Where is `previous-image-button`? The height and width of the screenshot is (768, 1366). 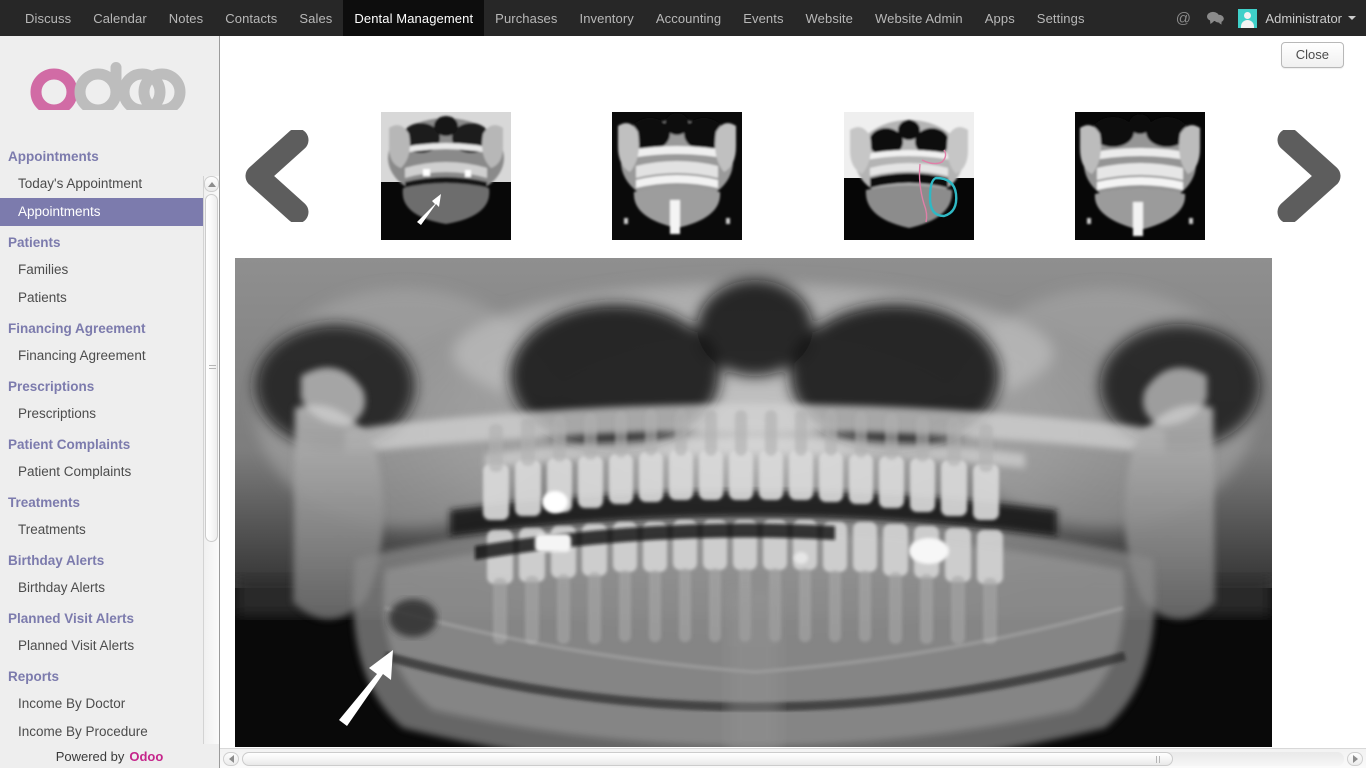
previous-image-button is located at coordinates (275, 176).